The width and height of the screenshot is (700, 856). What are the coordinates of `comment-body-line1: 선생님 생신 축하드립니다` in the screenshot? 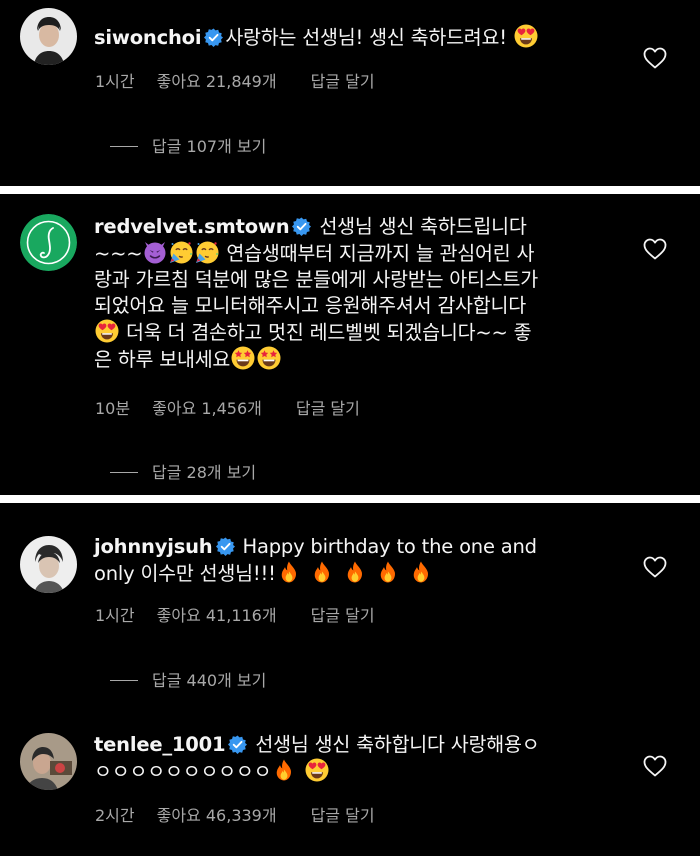 It's located at (423, 226).